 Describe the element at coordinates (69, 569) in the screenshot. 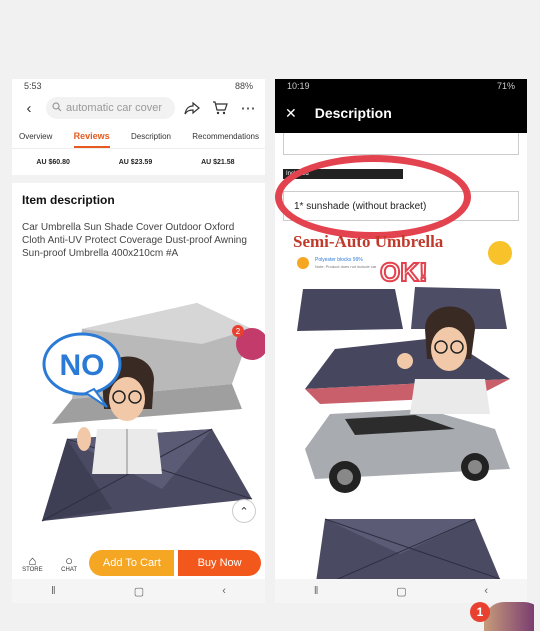

I see `chat-label: CHAT` at that location.